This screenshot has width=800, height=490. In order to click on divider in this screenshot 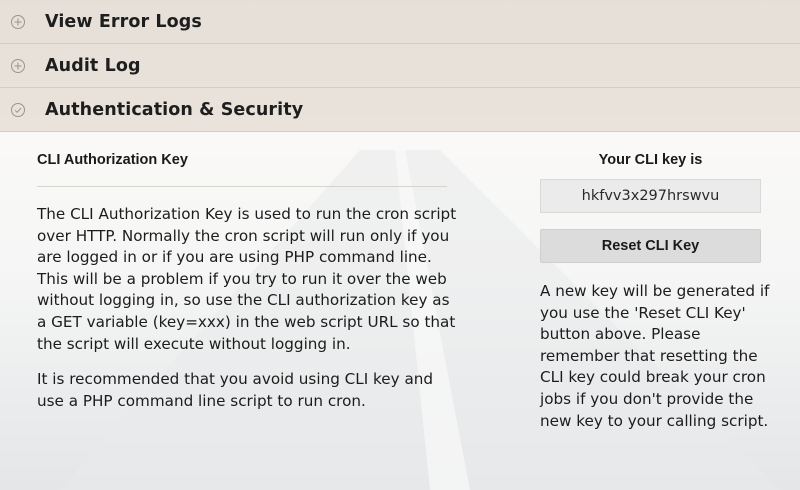, I will do `click(242, 186)`.